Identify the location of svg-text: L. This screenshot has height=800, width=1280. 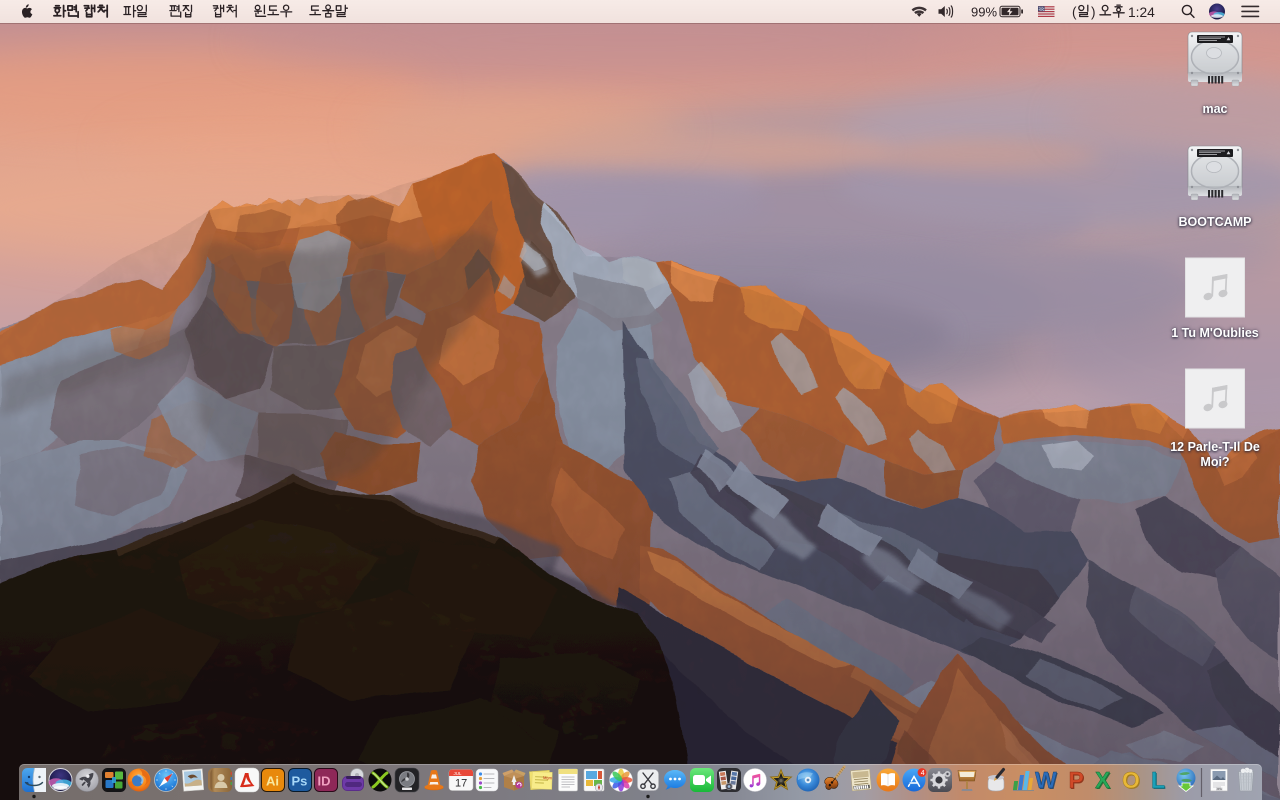
(1158, 780).